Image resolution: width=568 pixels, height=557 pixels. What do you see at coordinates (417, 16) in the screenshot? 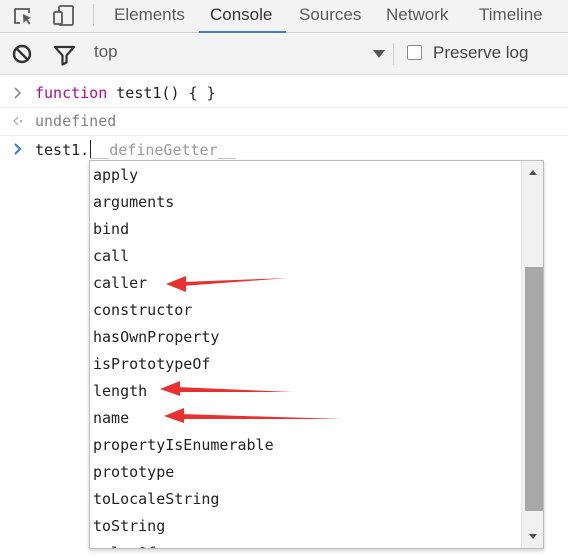
I see `tab-network: Network` at bounding box center [417, 16].